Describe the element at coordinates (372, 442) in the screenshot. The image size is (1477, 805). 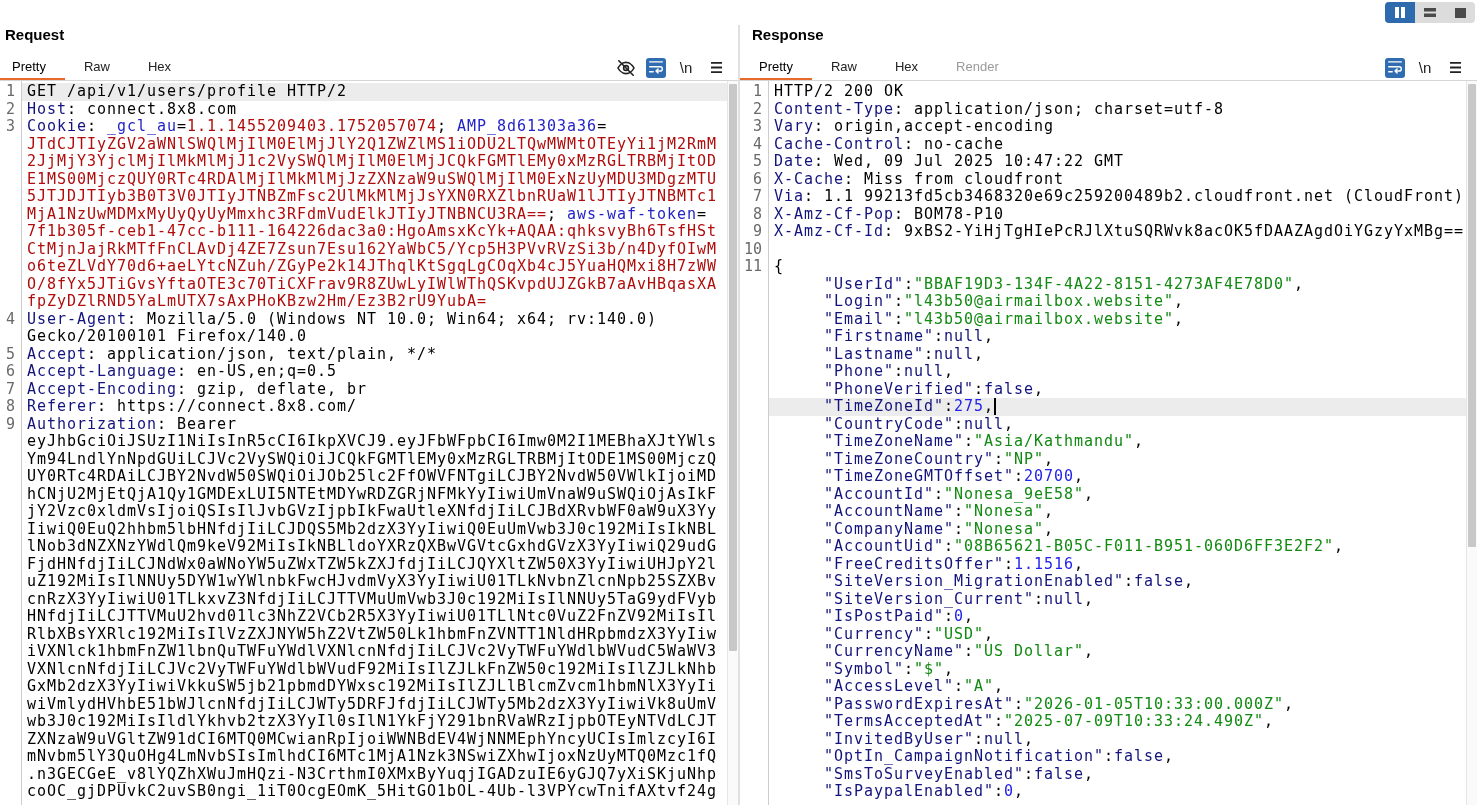
I see `code-line: eyJhbGciOiJSUzI1NiIsInR5cCI6IkpXVCJ9.eyJFbWFpbCI6Imw0M2I1MEBhaXJtYWls` at that location.